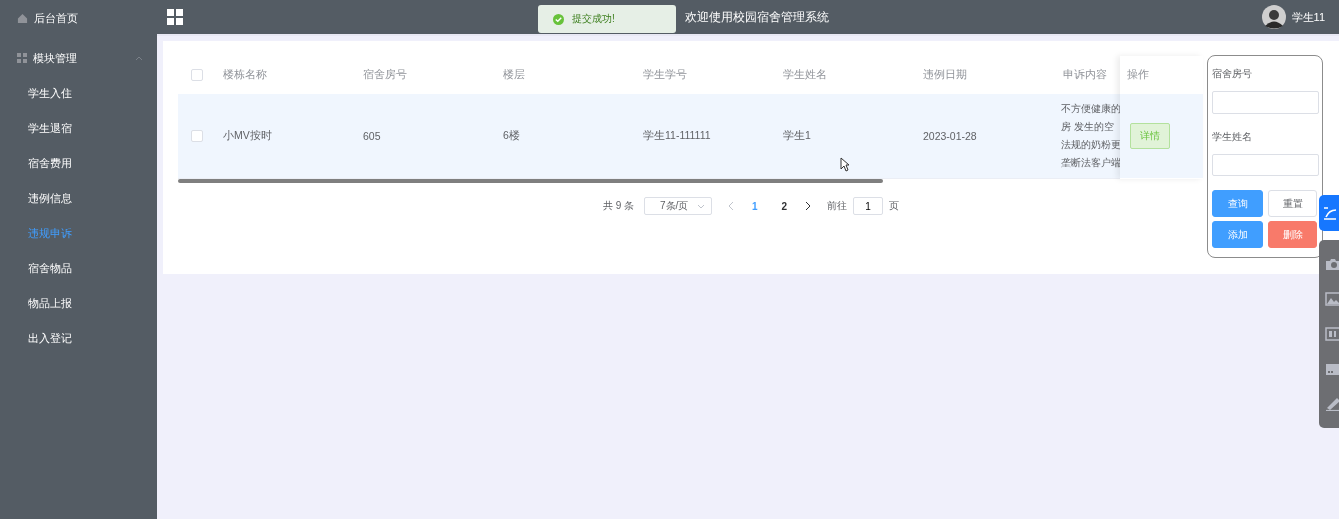 This screenshot has width=1339, height=519. I want to click on sidebar-item: 后台首页, so click(78, 18).